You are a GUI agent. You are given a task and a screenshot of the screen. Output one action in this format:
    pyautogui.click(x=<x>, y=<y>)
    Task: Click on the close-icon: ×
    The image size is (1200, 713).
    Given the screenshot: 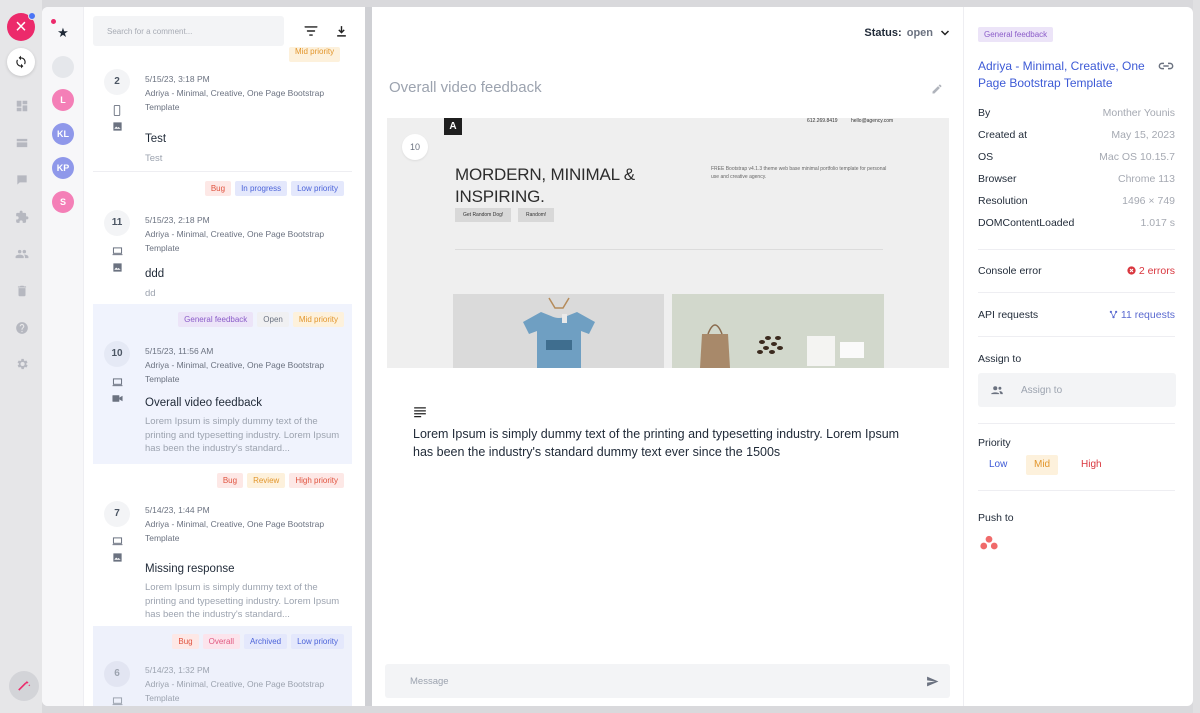 What is the action you would take?
    pyautogui.click(x=21, y=27)
    